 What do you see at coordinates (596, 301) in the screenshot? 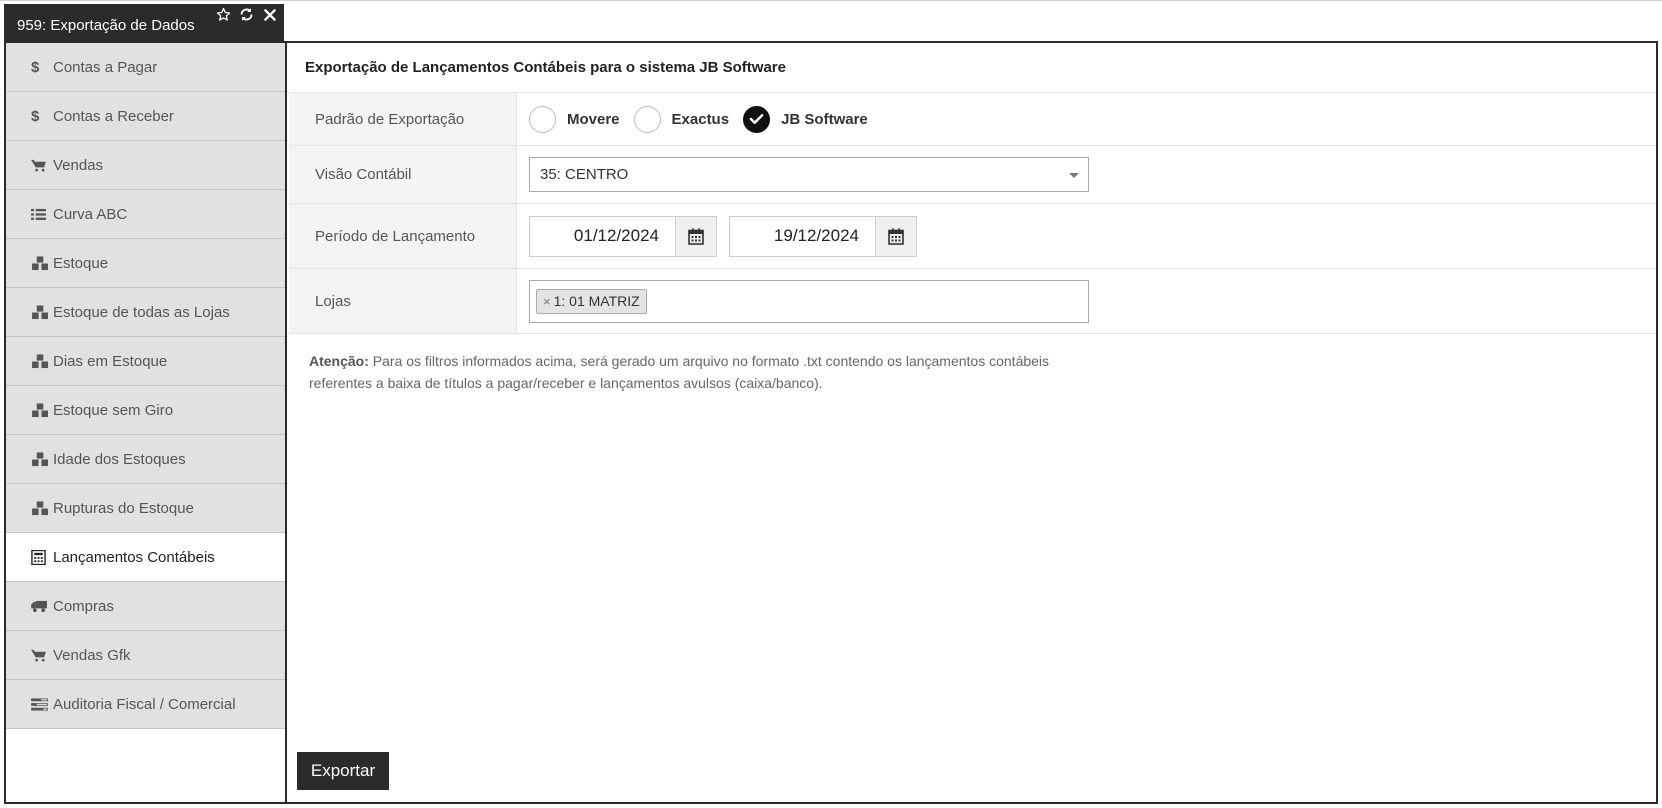
I see `tag-label: 1: 01 MATRIZ` at bounding box center [596, 301].